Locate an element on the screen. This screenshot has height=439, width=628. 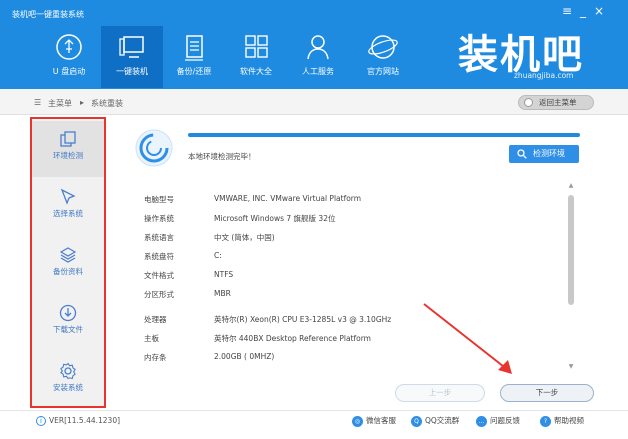
info-value: 中文 (简体，中国) is located at coordinates (244, 237).